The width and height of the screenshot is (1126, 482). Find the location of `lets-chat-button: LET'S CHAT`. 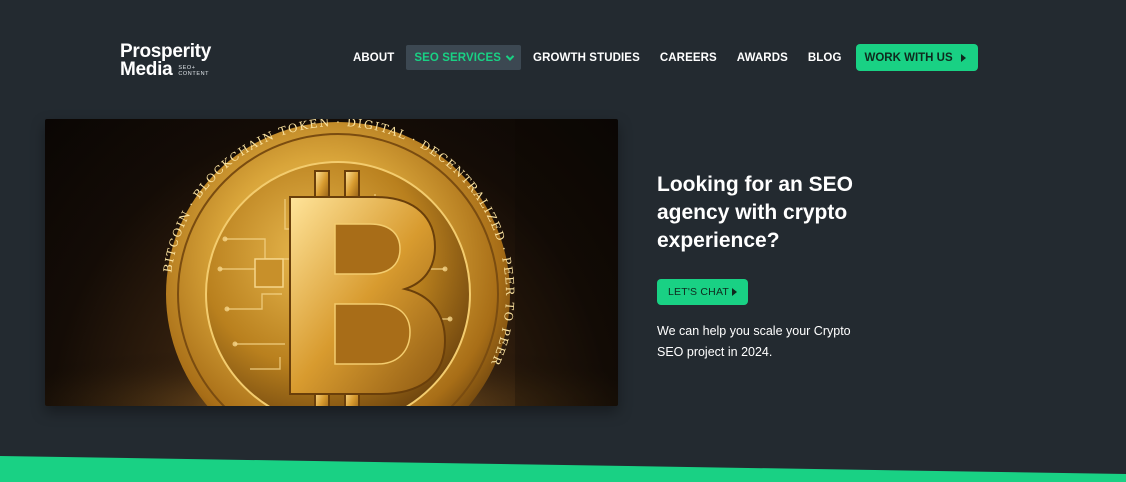

lets-chat-button: LET'S CHAT is located at coordinates (702, 292).